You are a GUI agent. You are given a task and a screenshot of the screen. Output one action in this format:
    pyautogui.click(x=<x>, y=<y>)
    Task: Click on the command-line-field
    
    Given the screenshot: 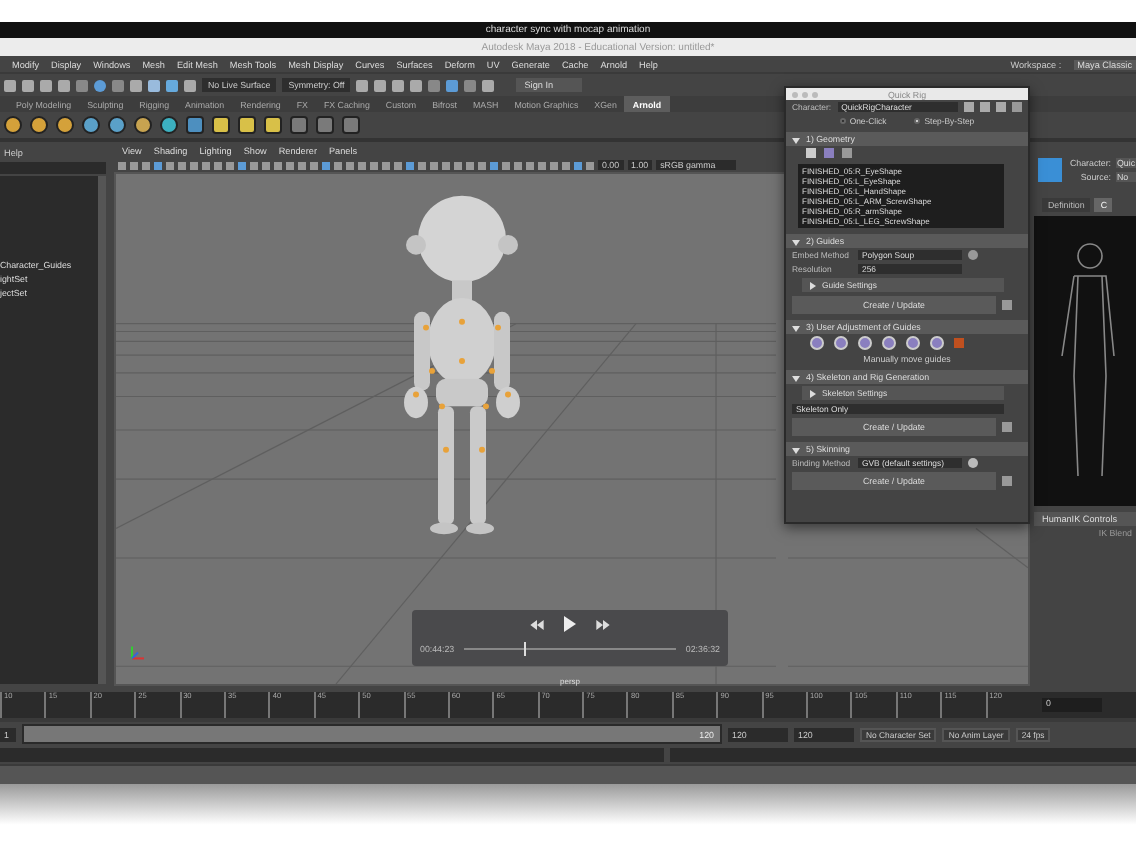 What is the action you would take?
    pyautogui.click(x=332, y=755)
    